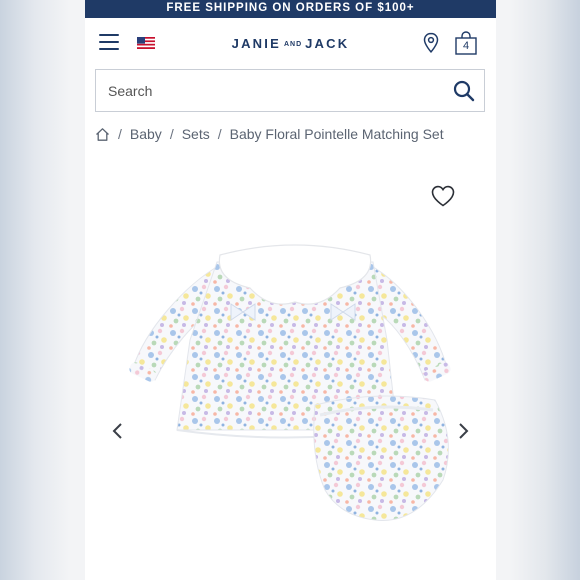  I want to click on home-icon, so click(102, 134).